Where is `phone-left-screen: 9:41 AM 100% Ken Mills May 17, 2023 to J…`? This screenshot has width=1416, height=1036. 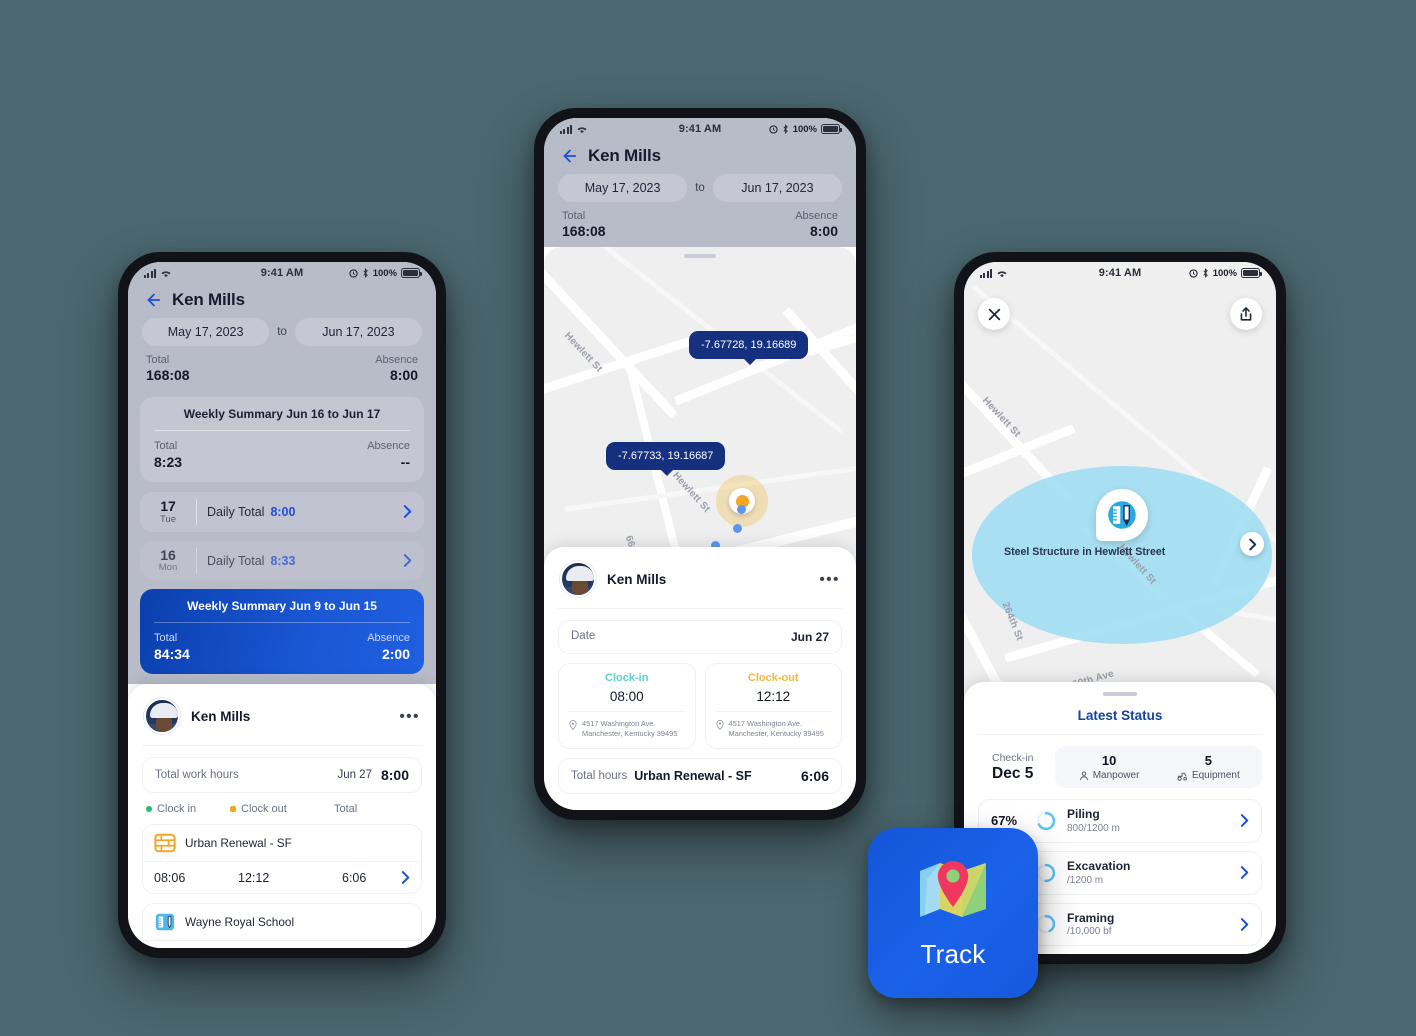 phone-left-screen: 9:41 AM 100% Ken Mills May 17, 2023 to J… is located at coordinates (282, 605).